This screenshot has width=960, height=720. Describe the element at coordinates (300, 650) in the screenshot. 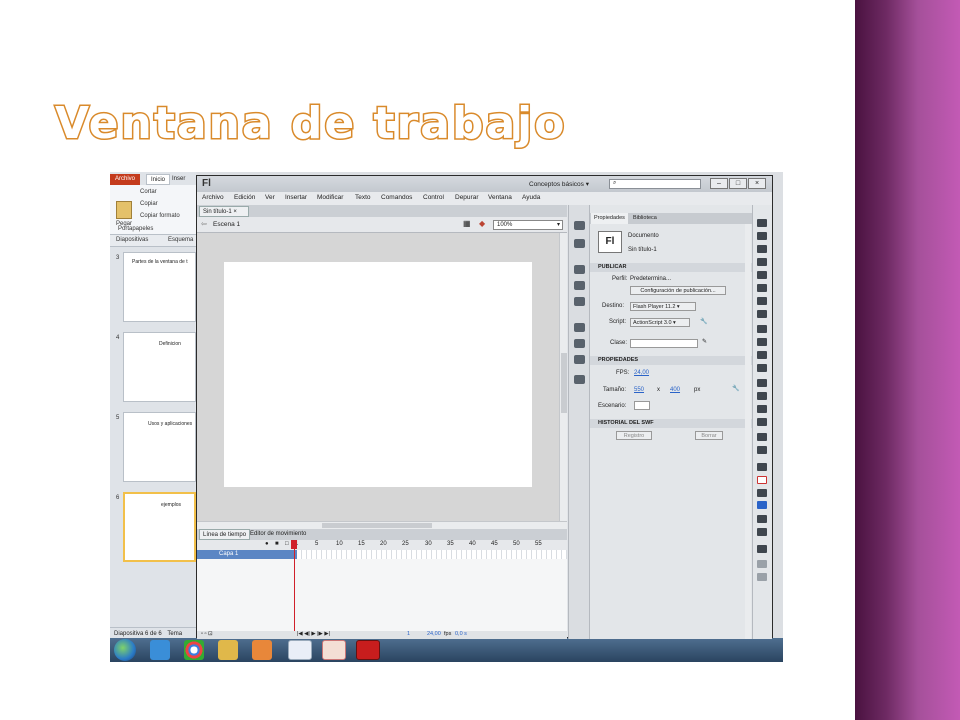

I see `word-icon` at that location.